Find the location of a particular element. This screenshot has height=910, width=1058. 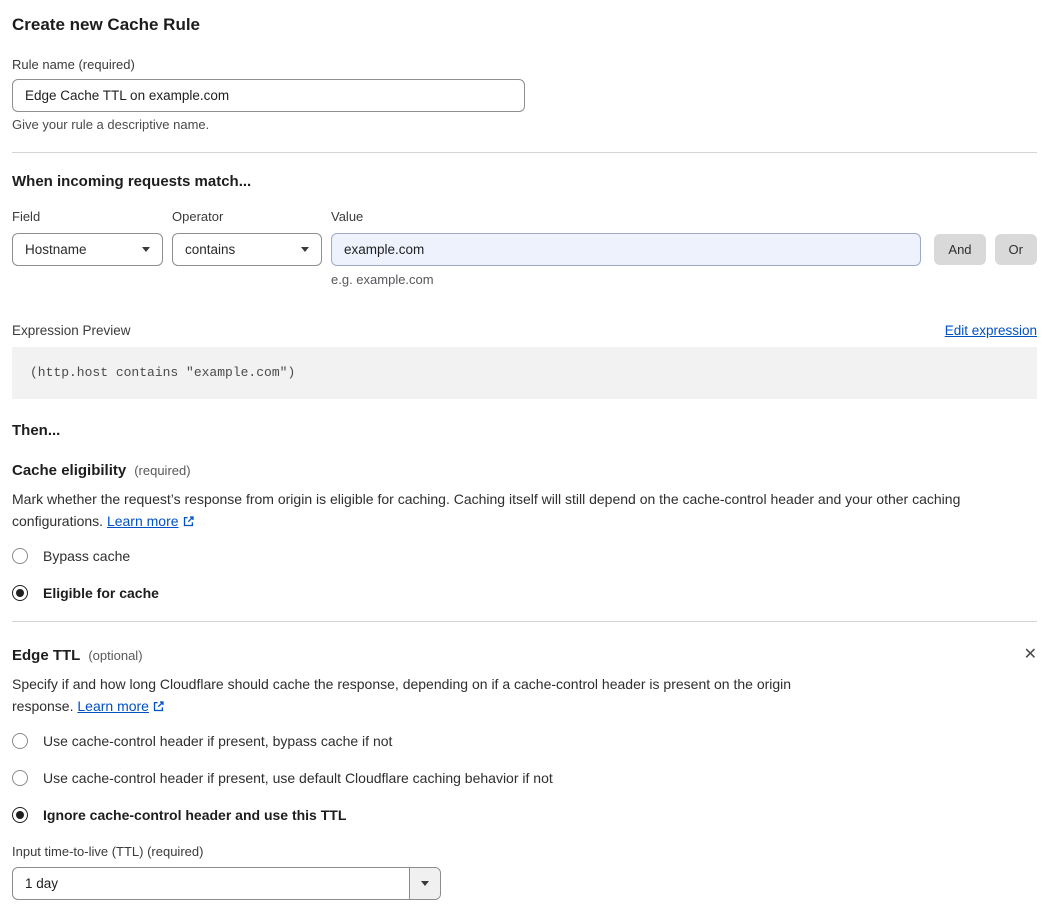

rule-name-label: Rule name (required) is located at coordinates (73, 64).